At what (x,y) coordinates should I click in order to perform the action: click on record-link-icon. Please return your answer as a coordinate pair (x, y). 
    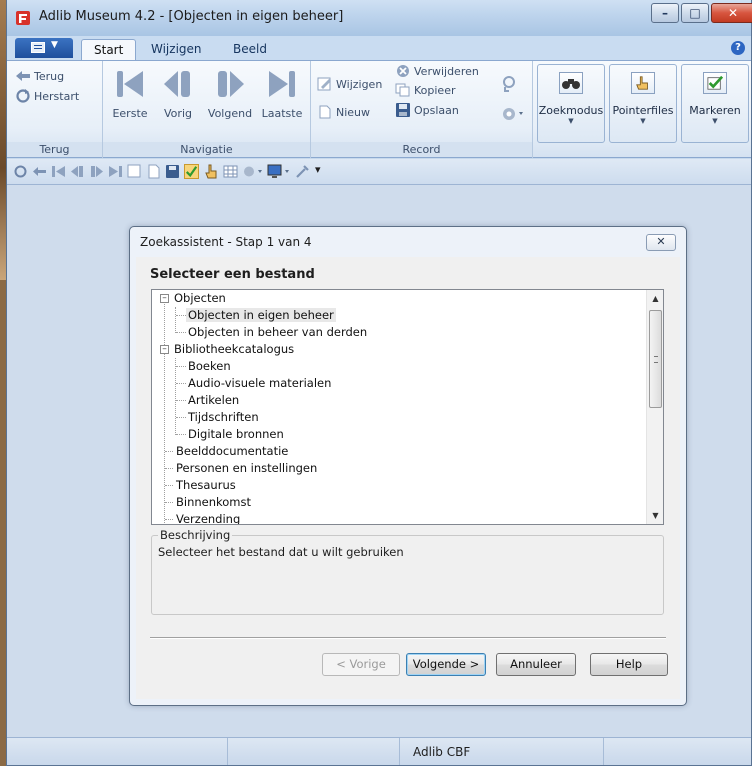
    Looking at the image, I should click on (510, 84).